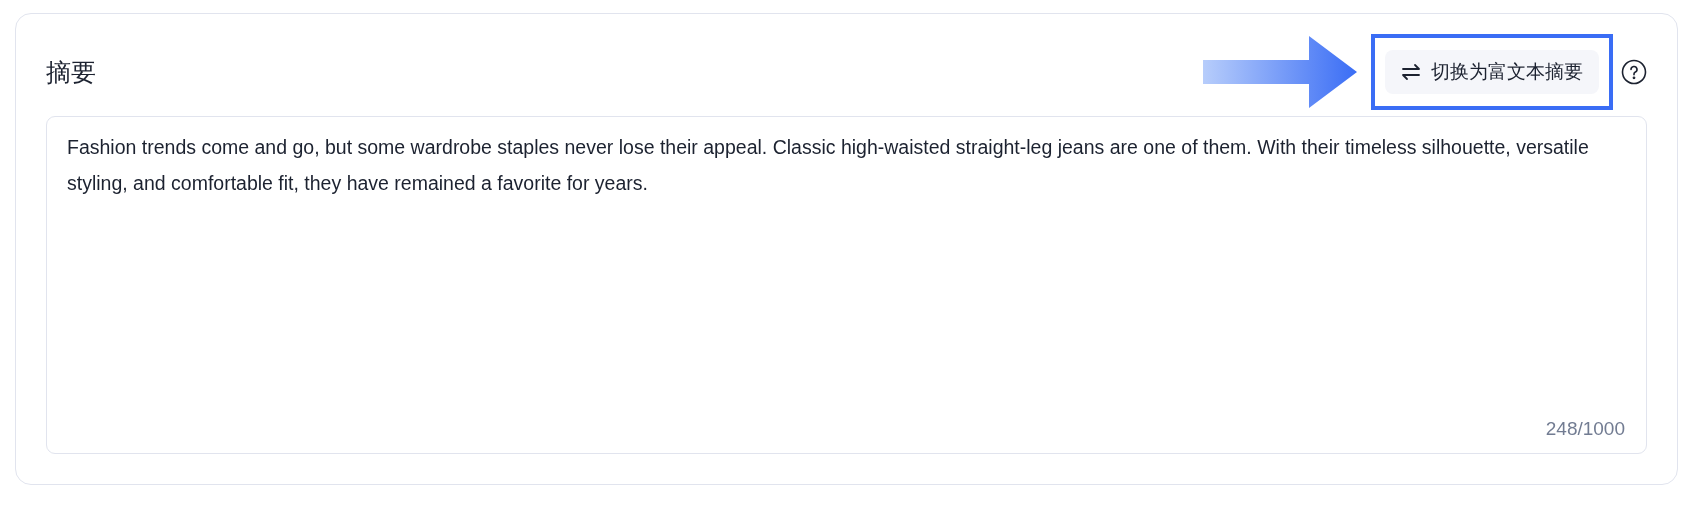 The image size is (1700, 508). What do you see at coordinates (1634, 72) in the screenshot?
I see `help-icon` at bounding box center [1634, 72].